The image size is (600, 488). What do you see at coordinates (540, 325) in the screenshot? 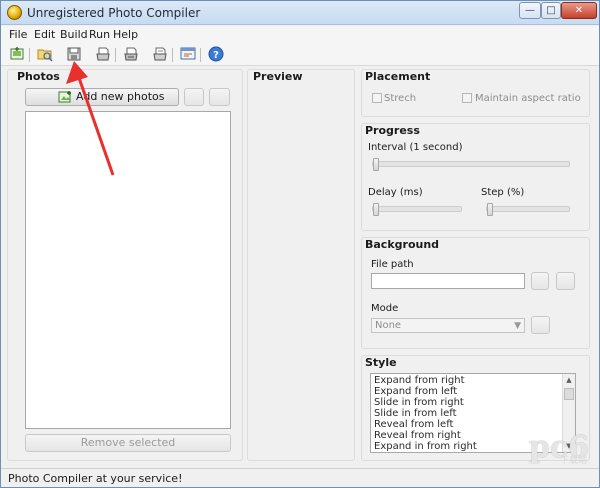
I see `mode-options-button` at bounding box center [540, 325].